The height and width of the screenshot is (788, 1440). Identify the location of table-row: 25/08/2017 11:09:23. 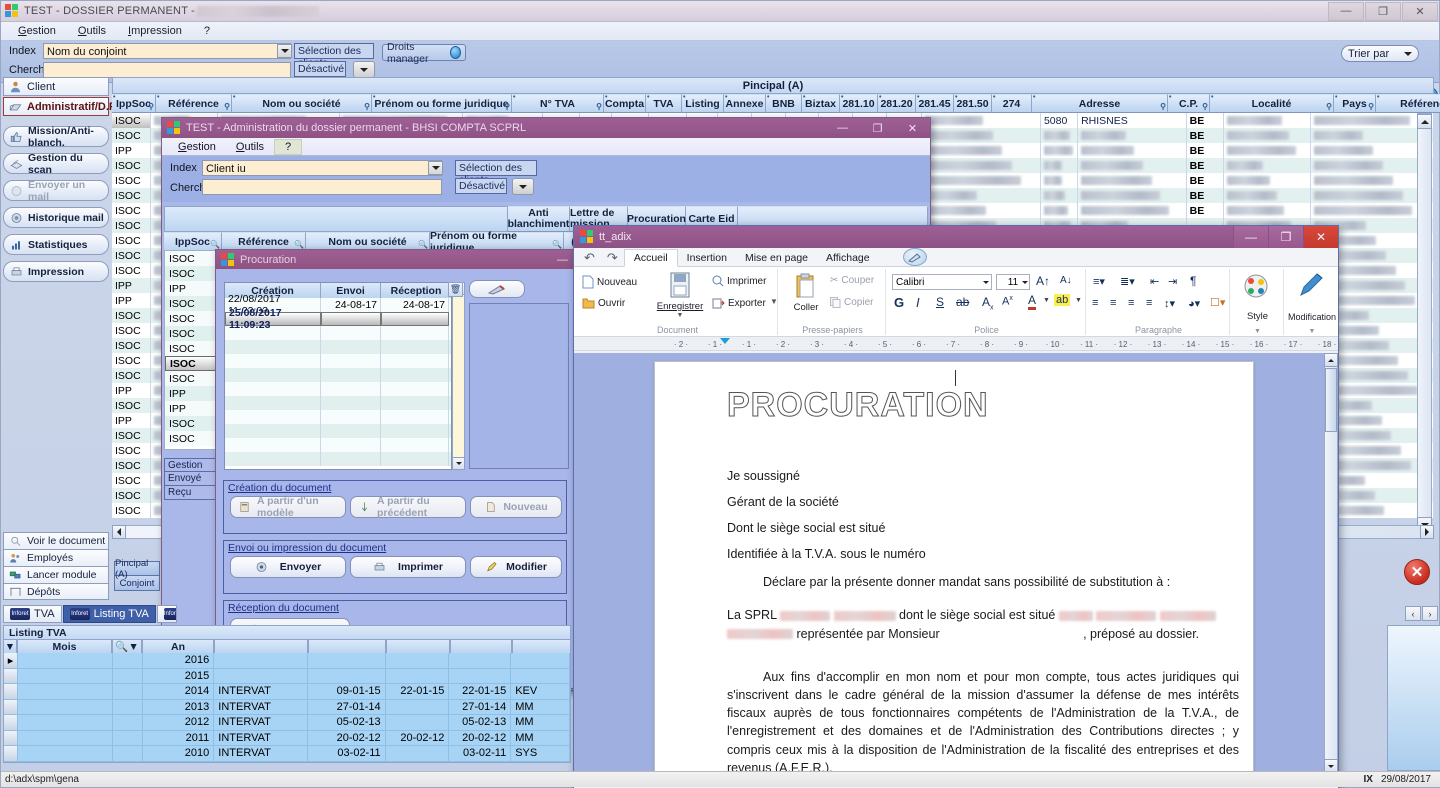
(338, 319).